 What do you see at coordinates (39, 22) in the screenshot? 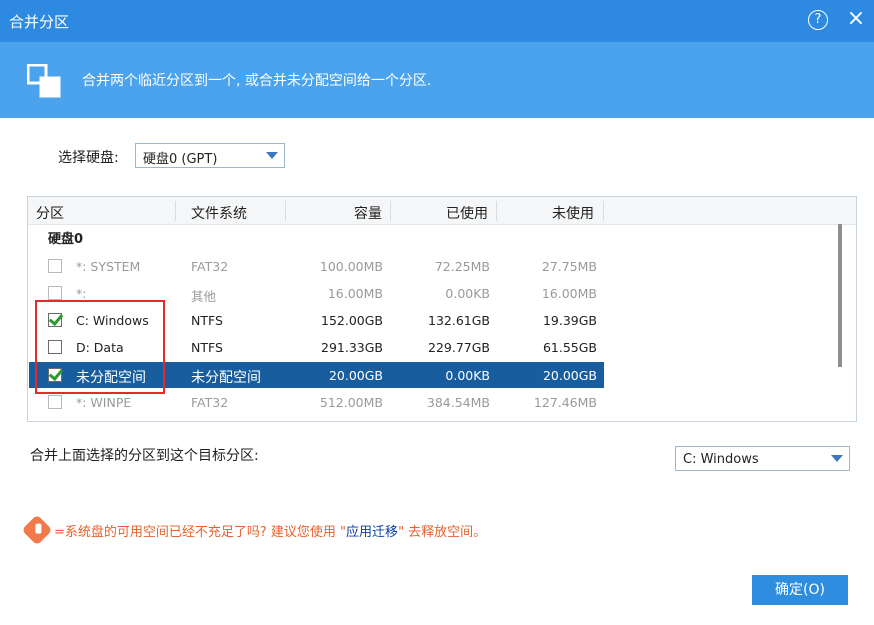
I see `window-title: 合并分区` at bounding box center [39, 22].